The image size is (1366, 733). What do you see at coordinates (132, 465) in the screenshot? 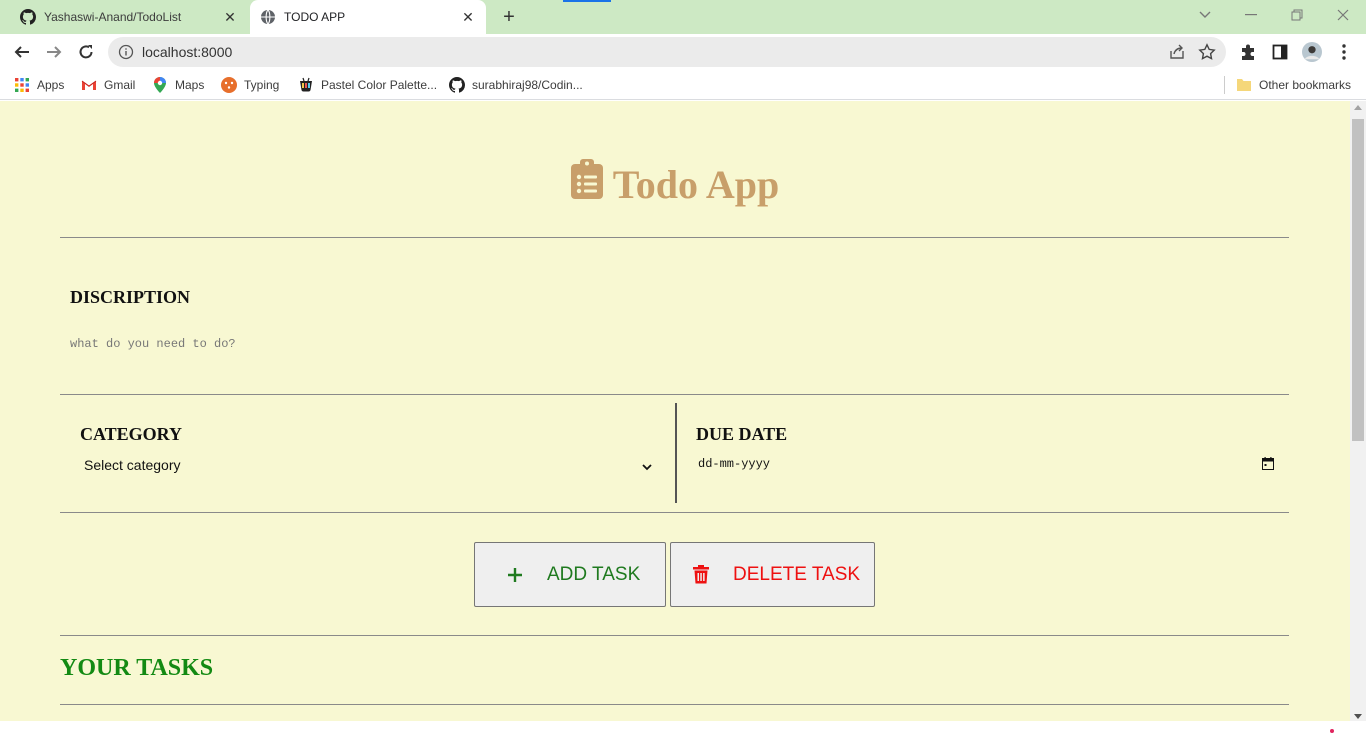
I see `category-selected-value: Select category` at bounding box center [132, 465].